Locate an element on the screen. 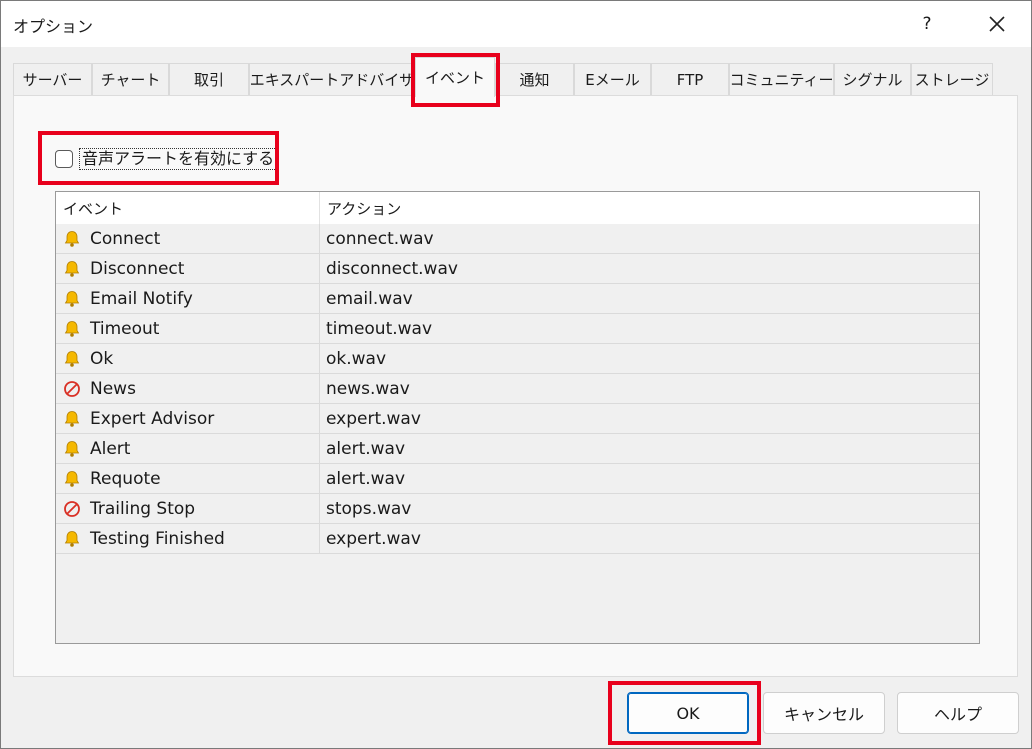 The image size is (1032, 749). action-cell: connect.wav is located at coordinates (376, 238).